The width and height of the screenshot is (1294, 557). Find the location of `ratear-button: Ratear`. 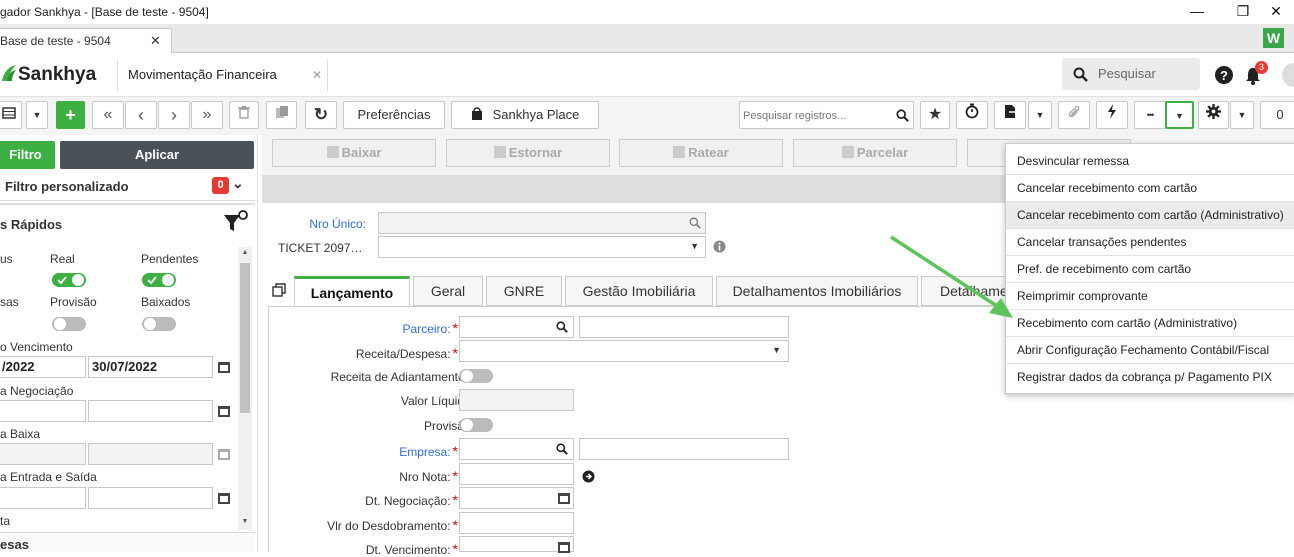

ratear-button: Ratear is located at coordinates (701, 153).